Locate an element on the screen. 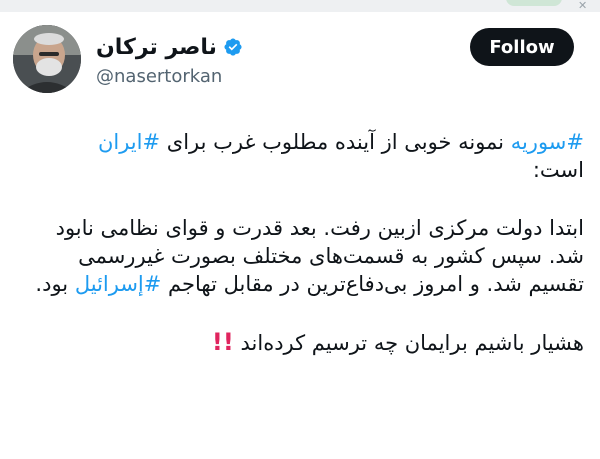 The image size is (600, 459). tweet-paragraph-3: هشیار باشیم برایمان چه ترسیم کرده‌اند !! is located at coordinates (301, 342).